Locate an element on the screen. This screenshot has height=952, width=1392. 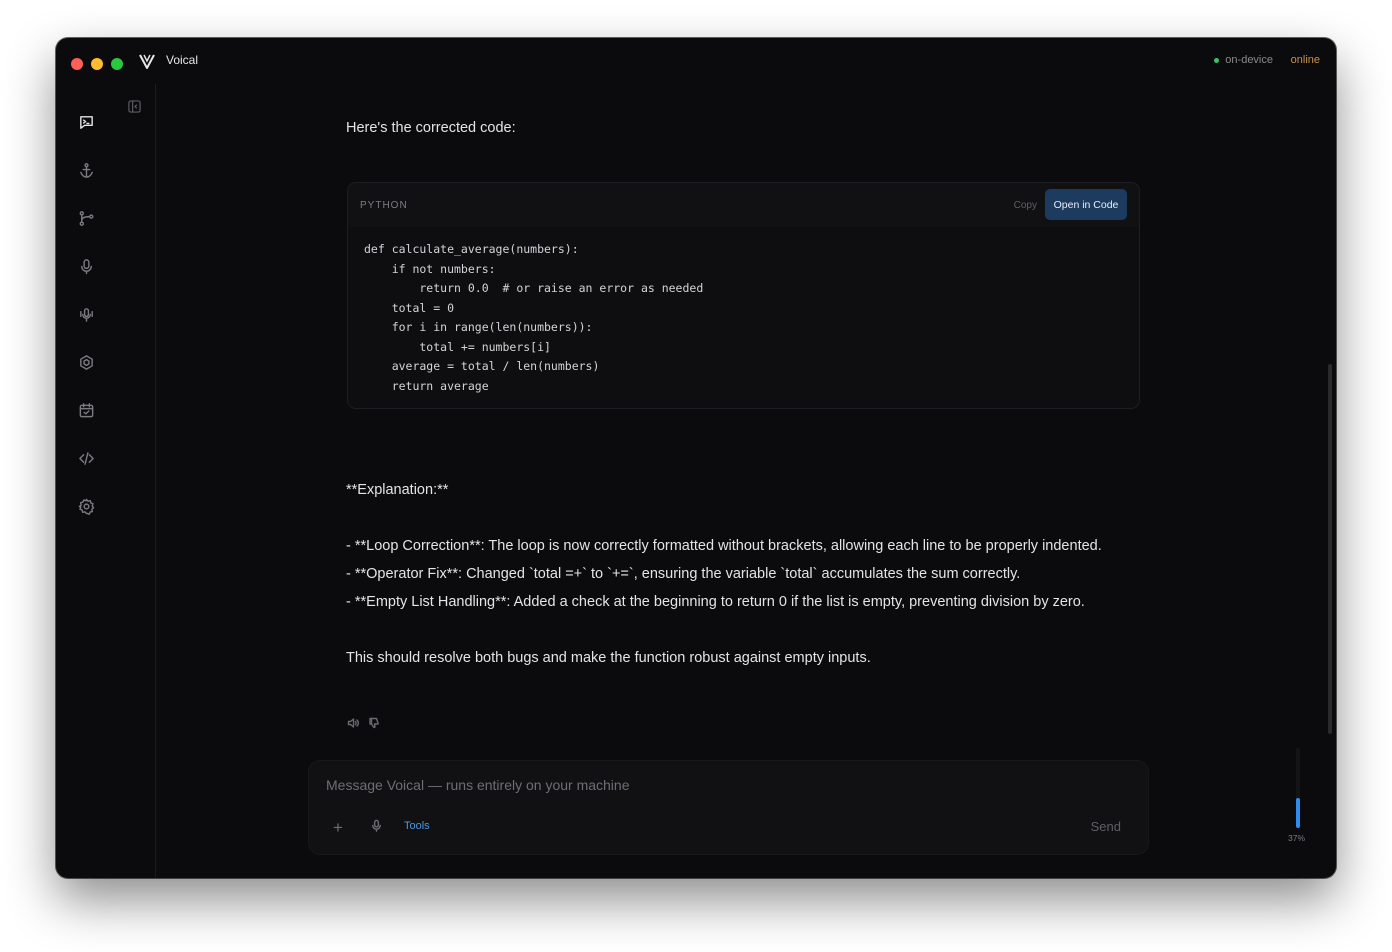
sidebar-item-calendar is located at coordinates (86, 410).